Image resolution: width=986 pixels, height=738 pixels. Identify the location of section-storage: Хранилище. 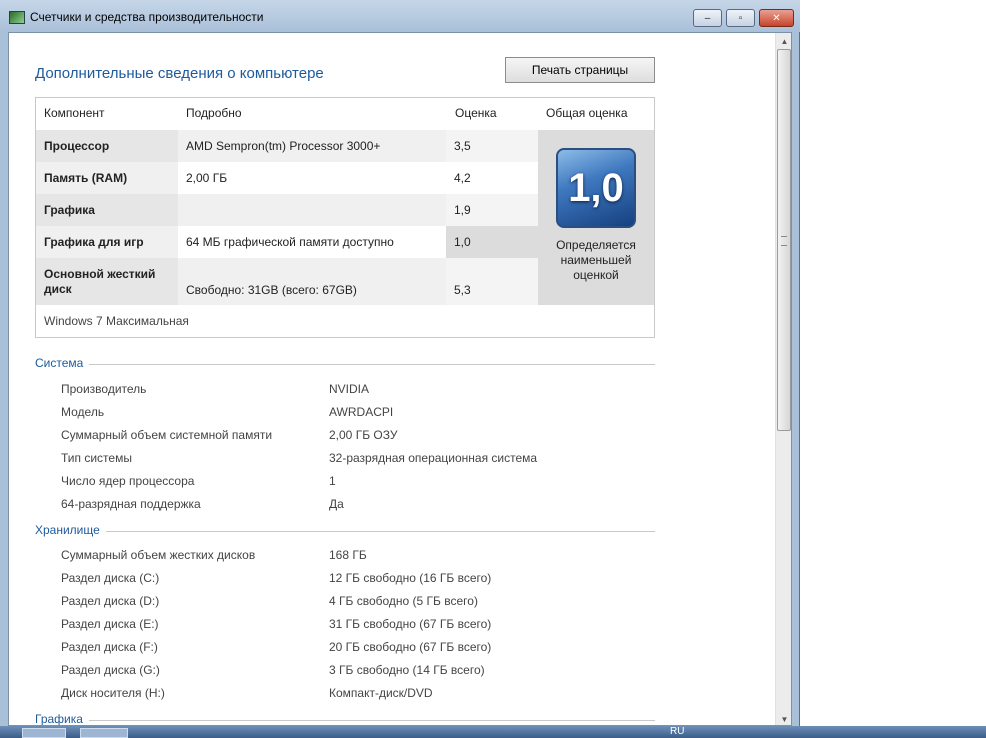
(345, 531).